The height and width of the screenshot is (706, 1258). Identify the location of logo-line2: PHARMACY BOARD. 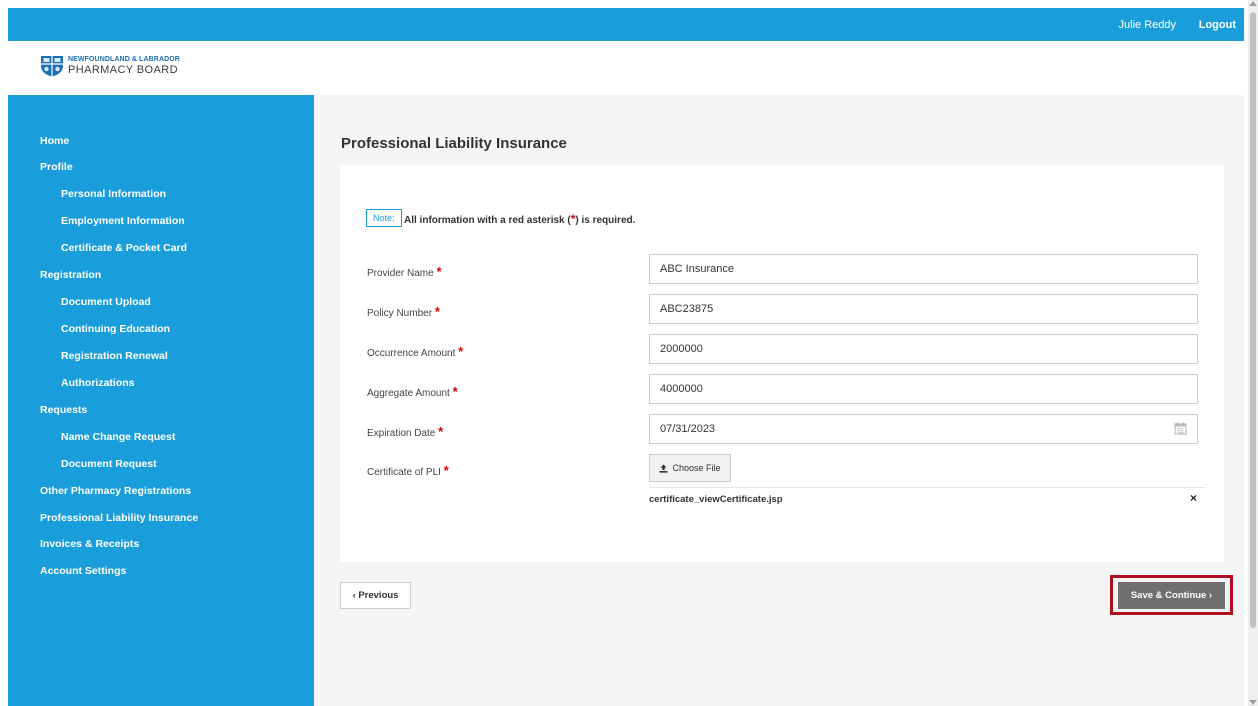
(123, 70).